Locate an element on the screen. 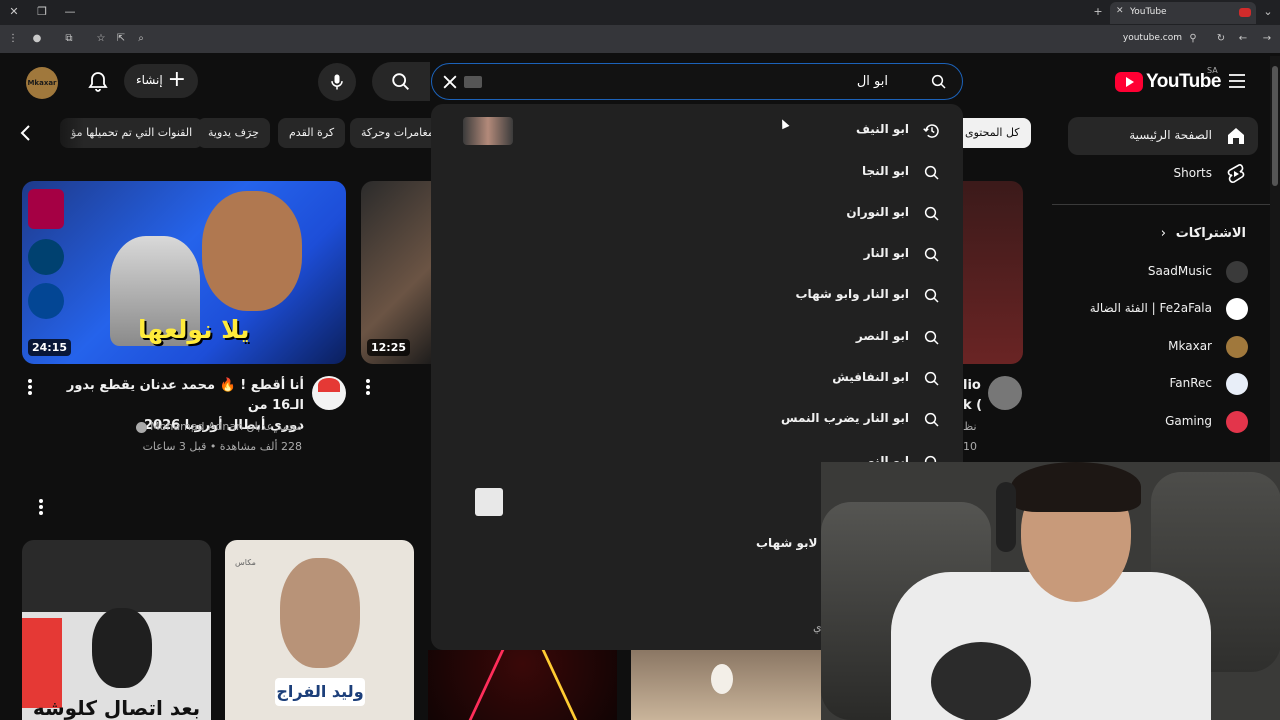 This screenshot has height=720, width=1280. thumbnail-graphic is located at coordinates (42, 663).